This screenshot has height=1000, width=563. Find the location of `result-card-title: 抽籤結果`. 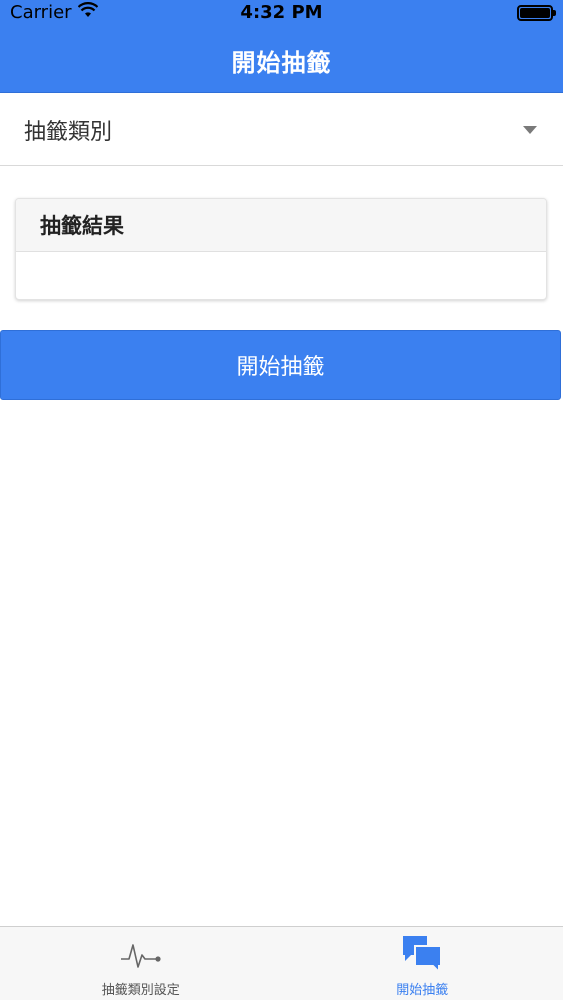

result-card-title: 抽籤結果 is located at coordinates (281, 225).